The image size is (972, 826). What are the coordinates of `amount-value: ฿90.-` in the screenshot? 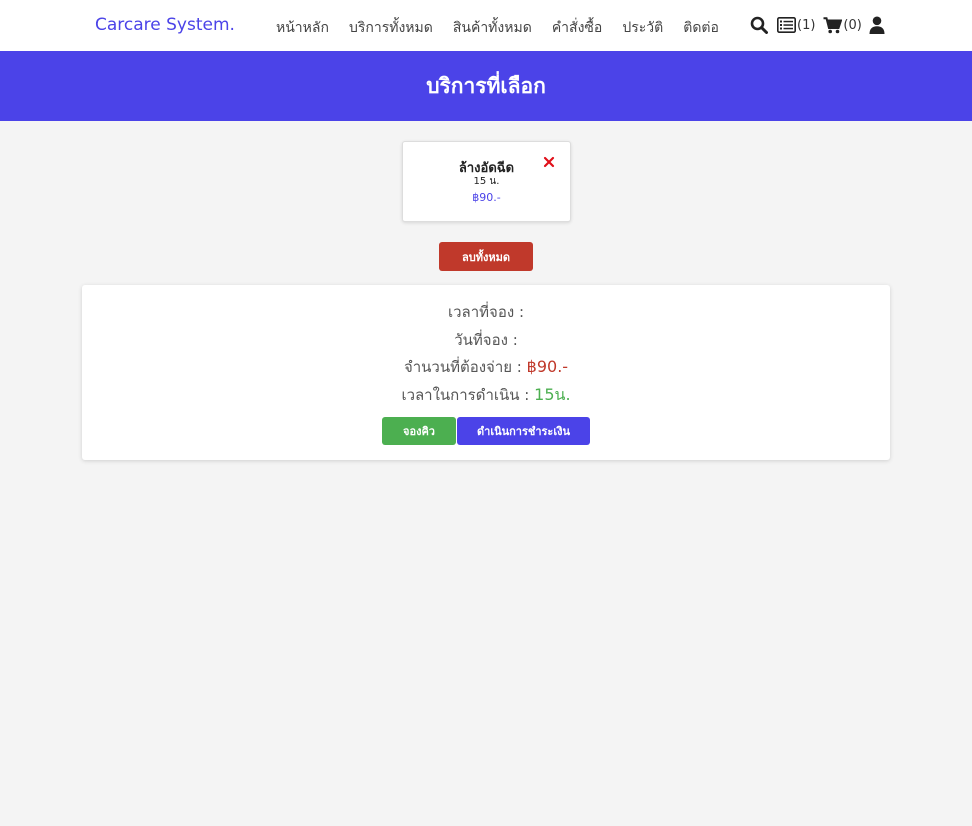 It's located at (547, 366).